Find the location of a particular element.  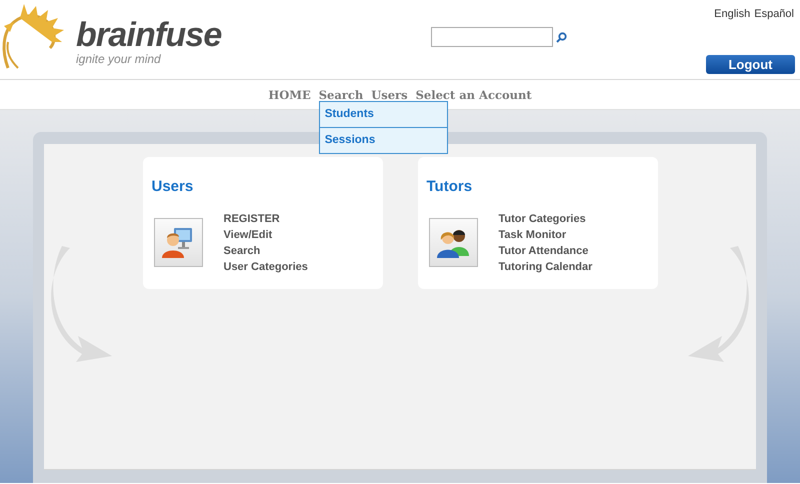

card-link: Tutor Attendance is located at coordinates (545, 250).